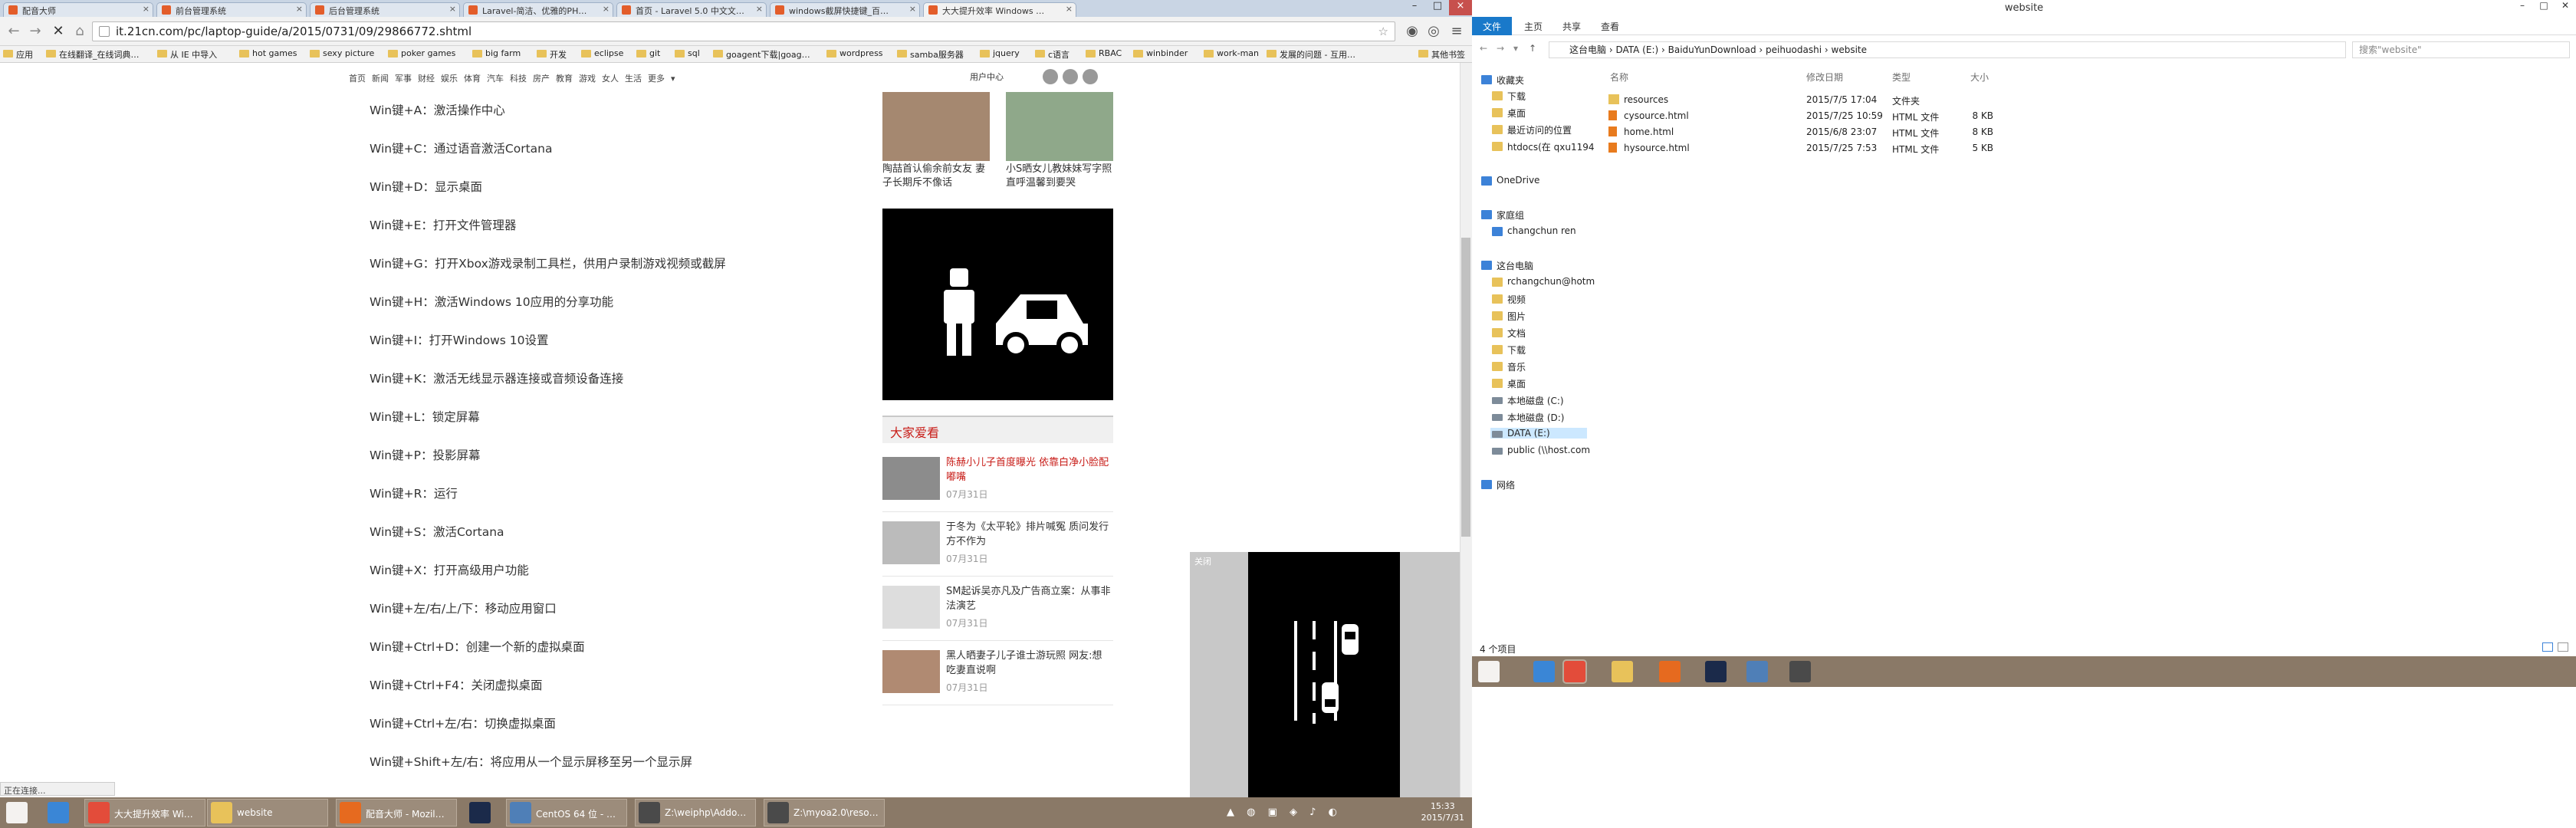 The image size is (2576, 828). Describe the element at coordinates (1543, 281) in the screenshot. I see `nav-item: rchangchun@hotm` at that location.